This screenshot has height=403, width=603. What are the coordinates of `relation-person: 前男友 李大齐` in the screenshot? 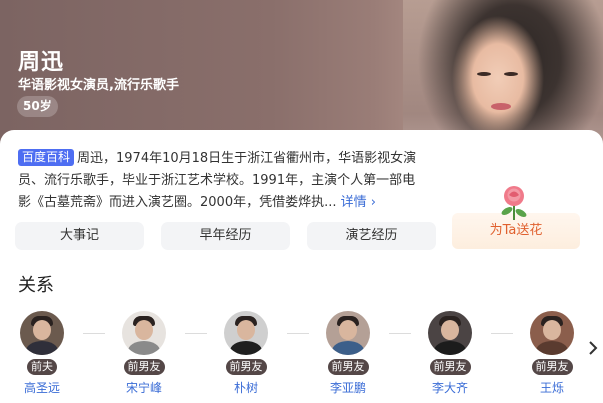 It's located at (450, 353).